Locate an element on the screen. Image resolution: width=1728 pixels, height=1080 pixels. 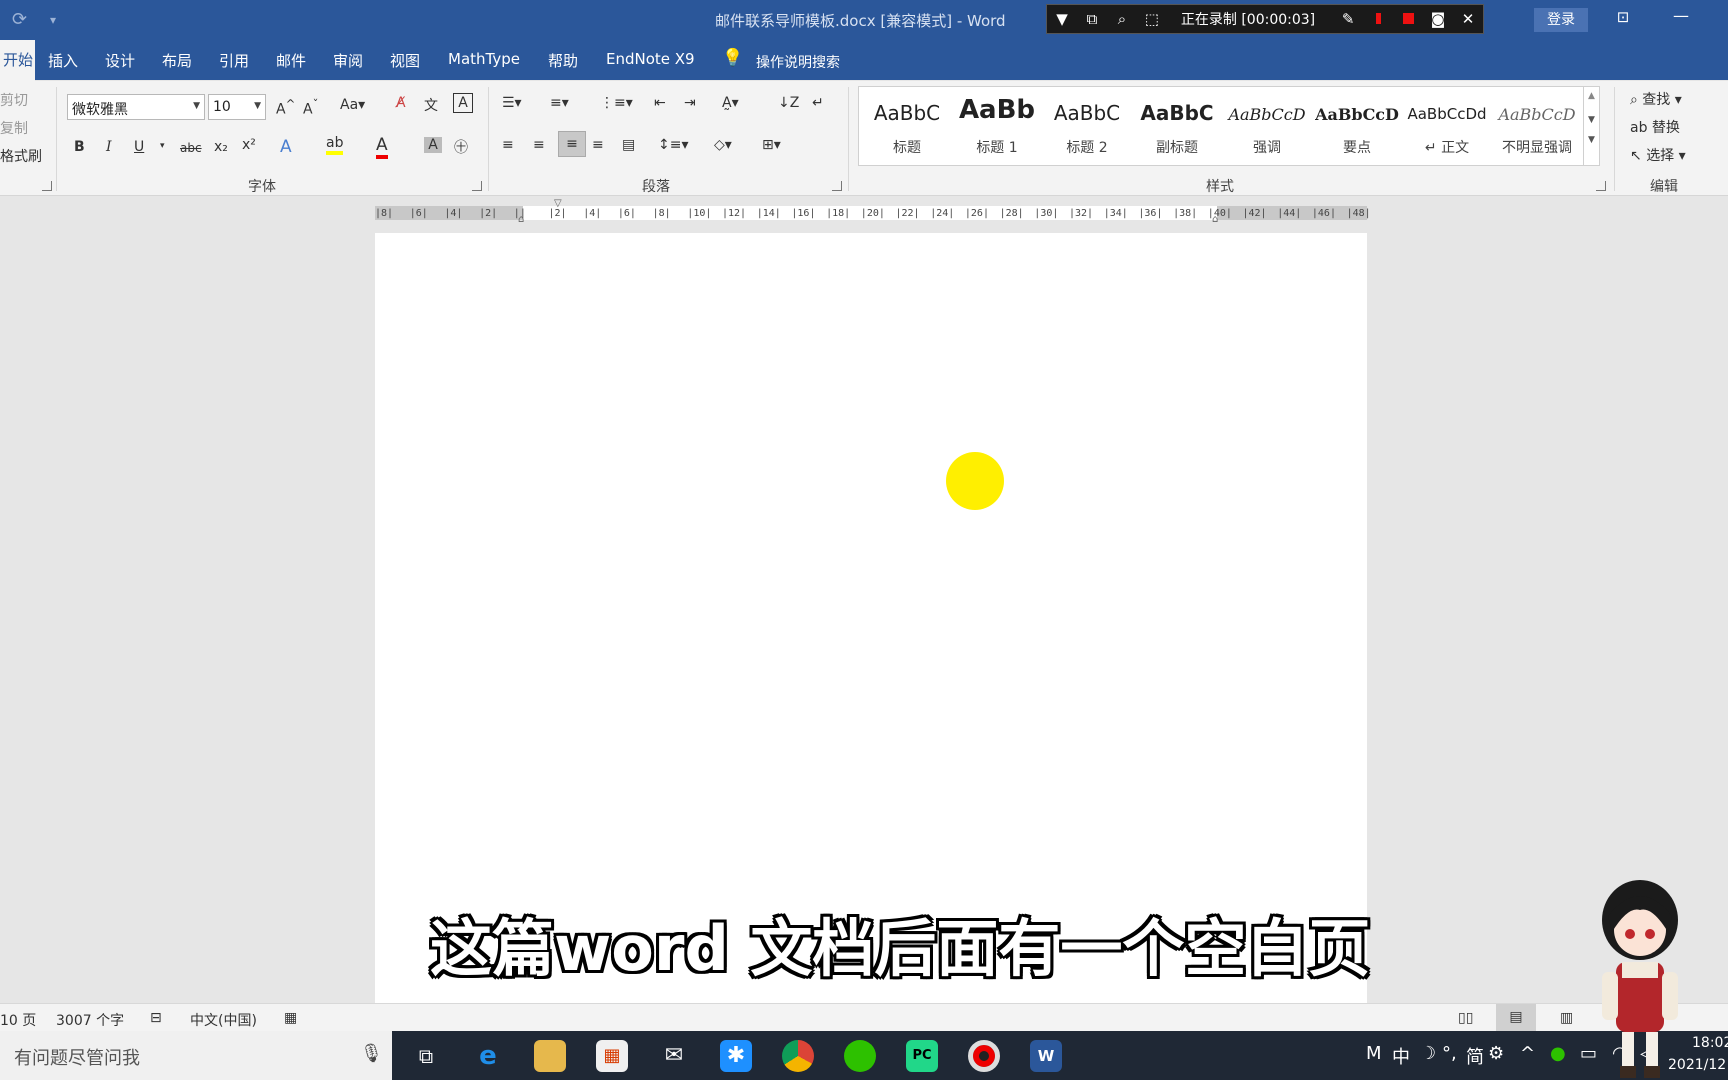
style-item-subtitle: AaBbC 副标题 is located at coordinates (1177, 126).